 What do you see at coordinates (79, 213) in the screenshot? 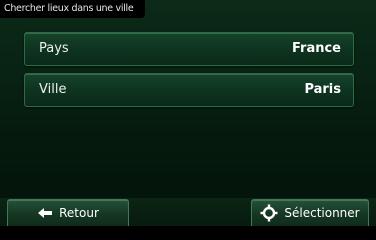
I see `back-button-label: Retour` at bounding box center [79, 213].